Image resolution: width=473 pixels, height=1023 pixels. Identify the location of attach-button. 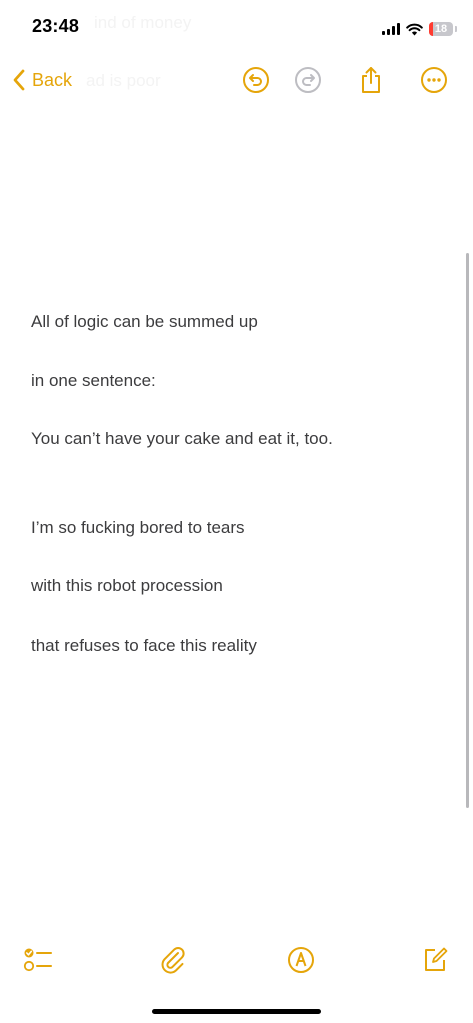
(173, 960).